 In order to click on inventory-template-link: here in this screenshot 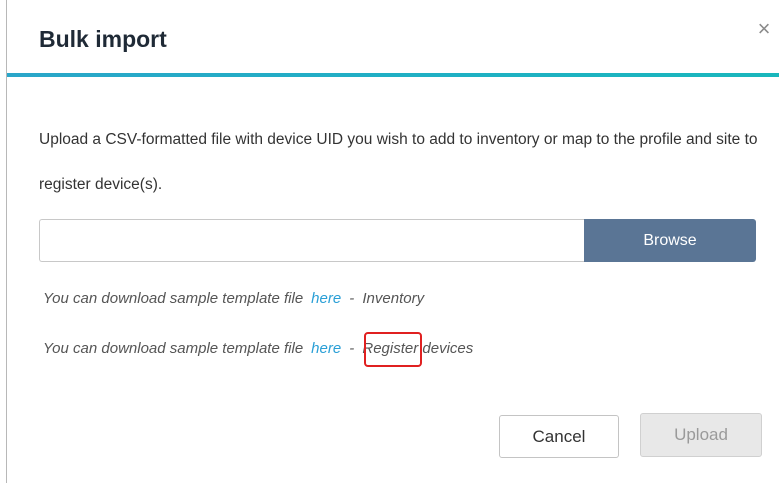, I will do `click(326, 298)`.